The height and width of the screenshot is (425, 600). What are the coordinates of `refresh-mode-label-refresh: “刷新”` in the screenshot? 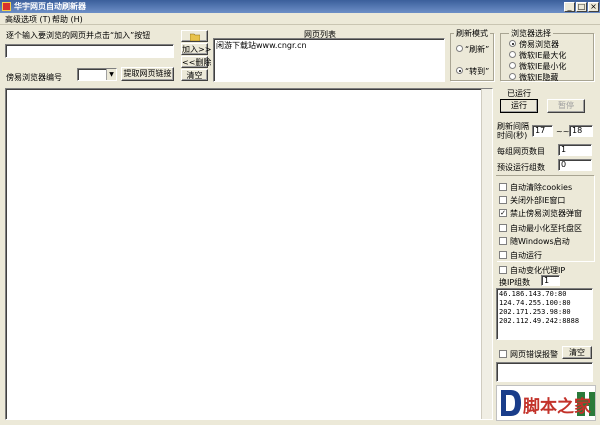 It's located at (477, 49).